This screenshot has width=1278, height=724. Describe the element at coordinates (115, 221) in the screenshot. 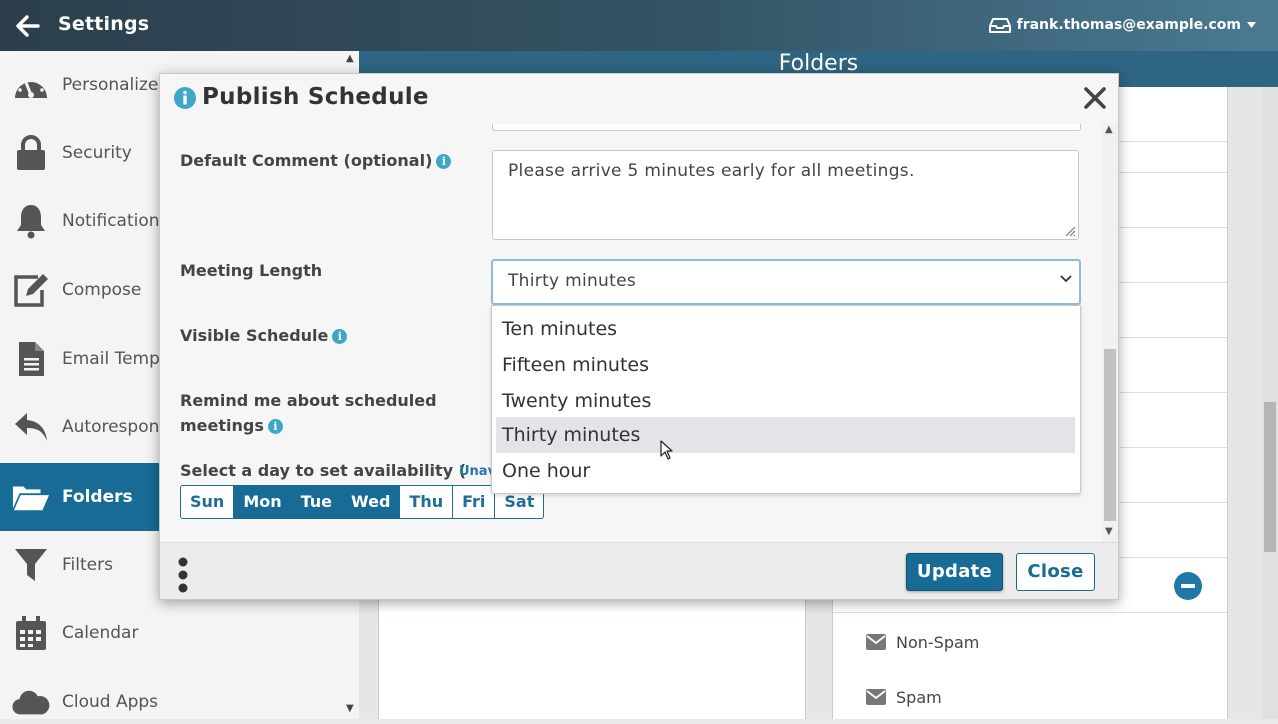

I see `sidebar-item-label: Notifications` at that location.